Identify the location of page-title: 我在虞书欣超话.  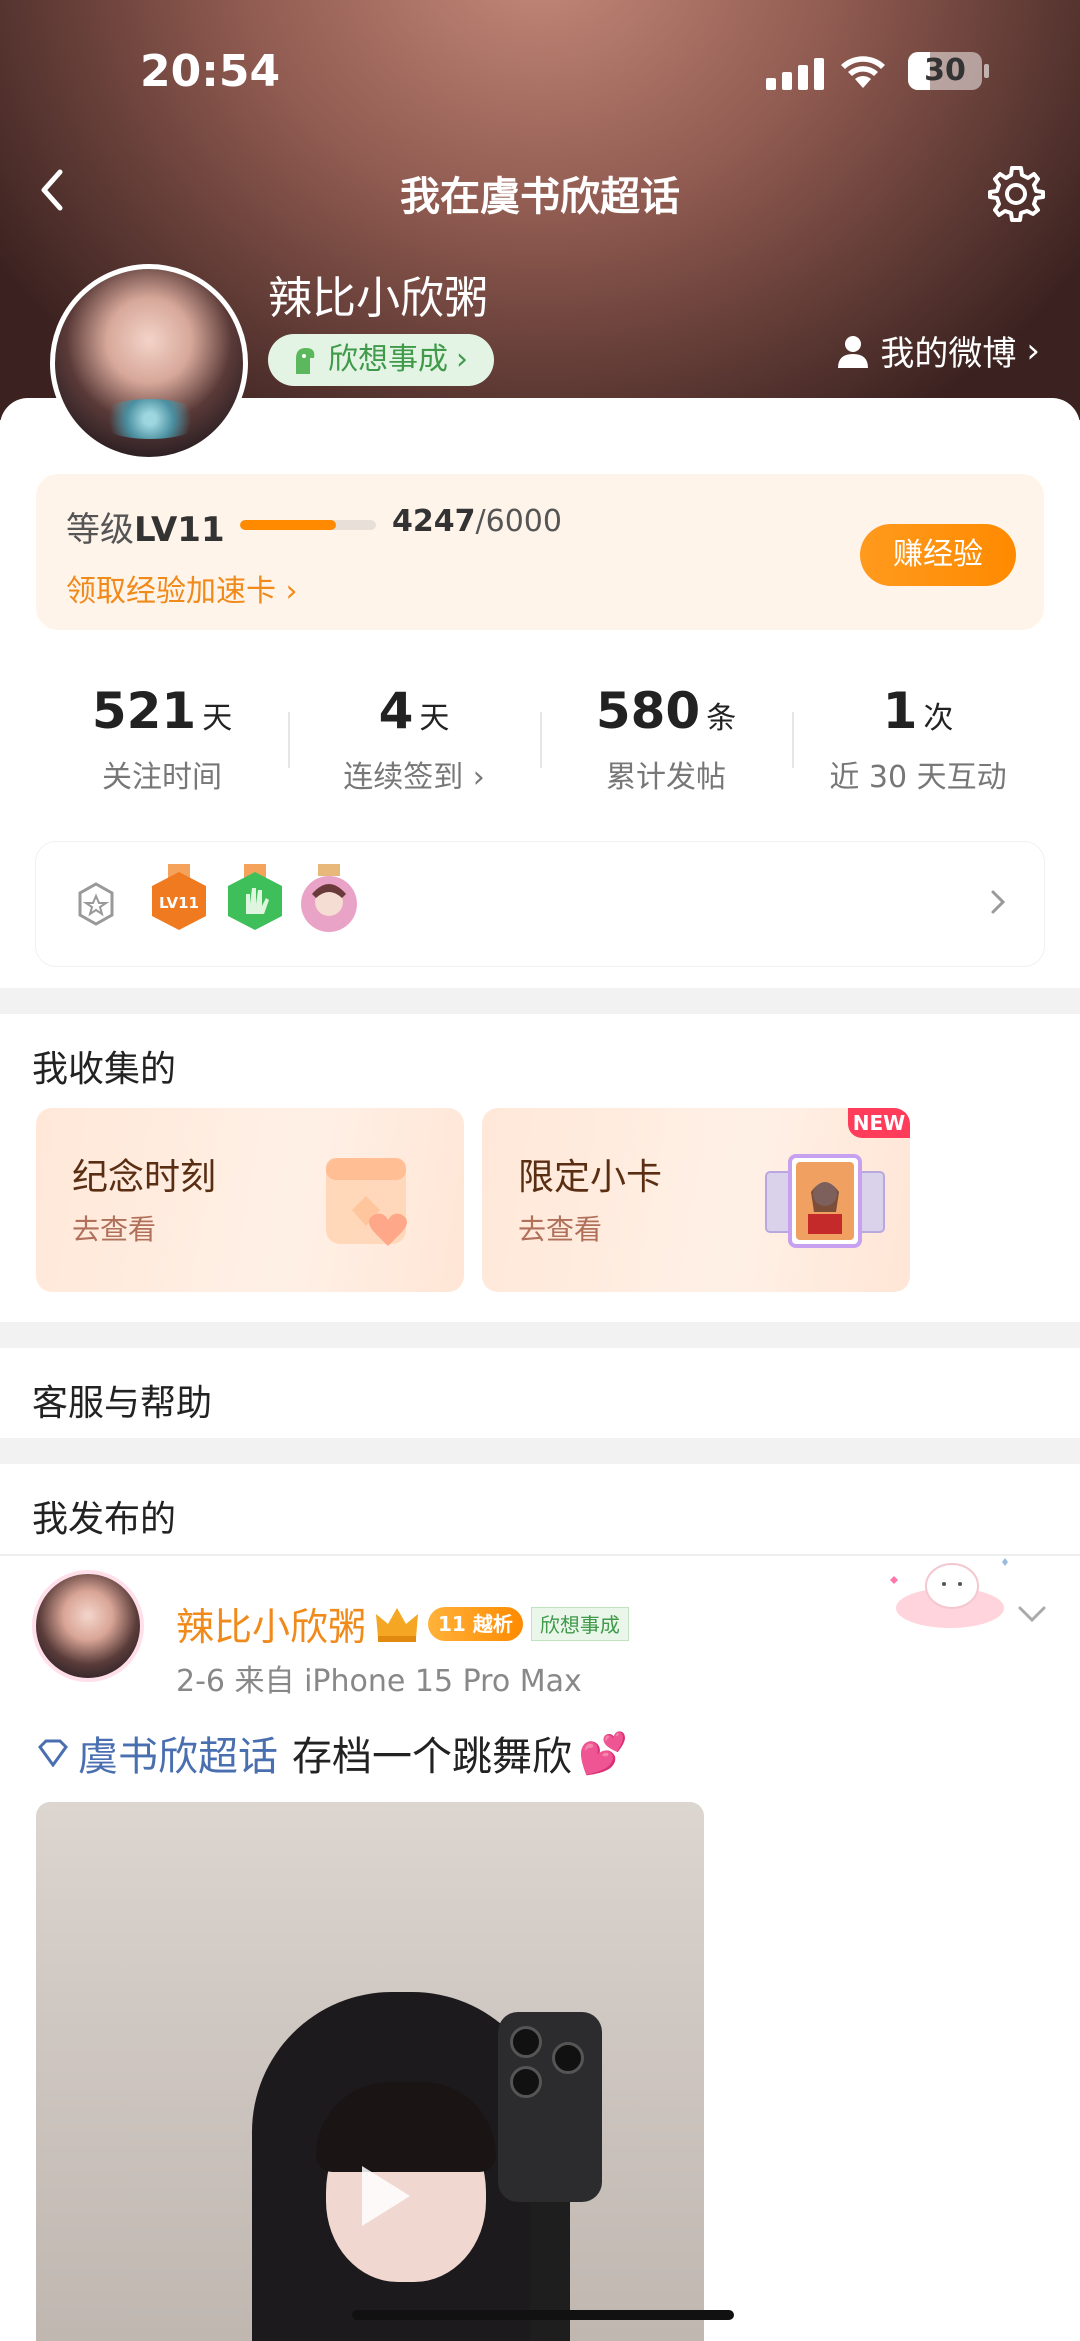
(540, 197).